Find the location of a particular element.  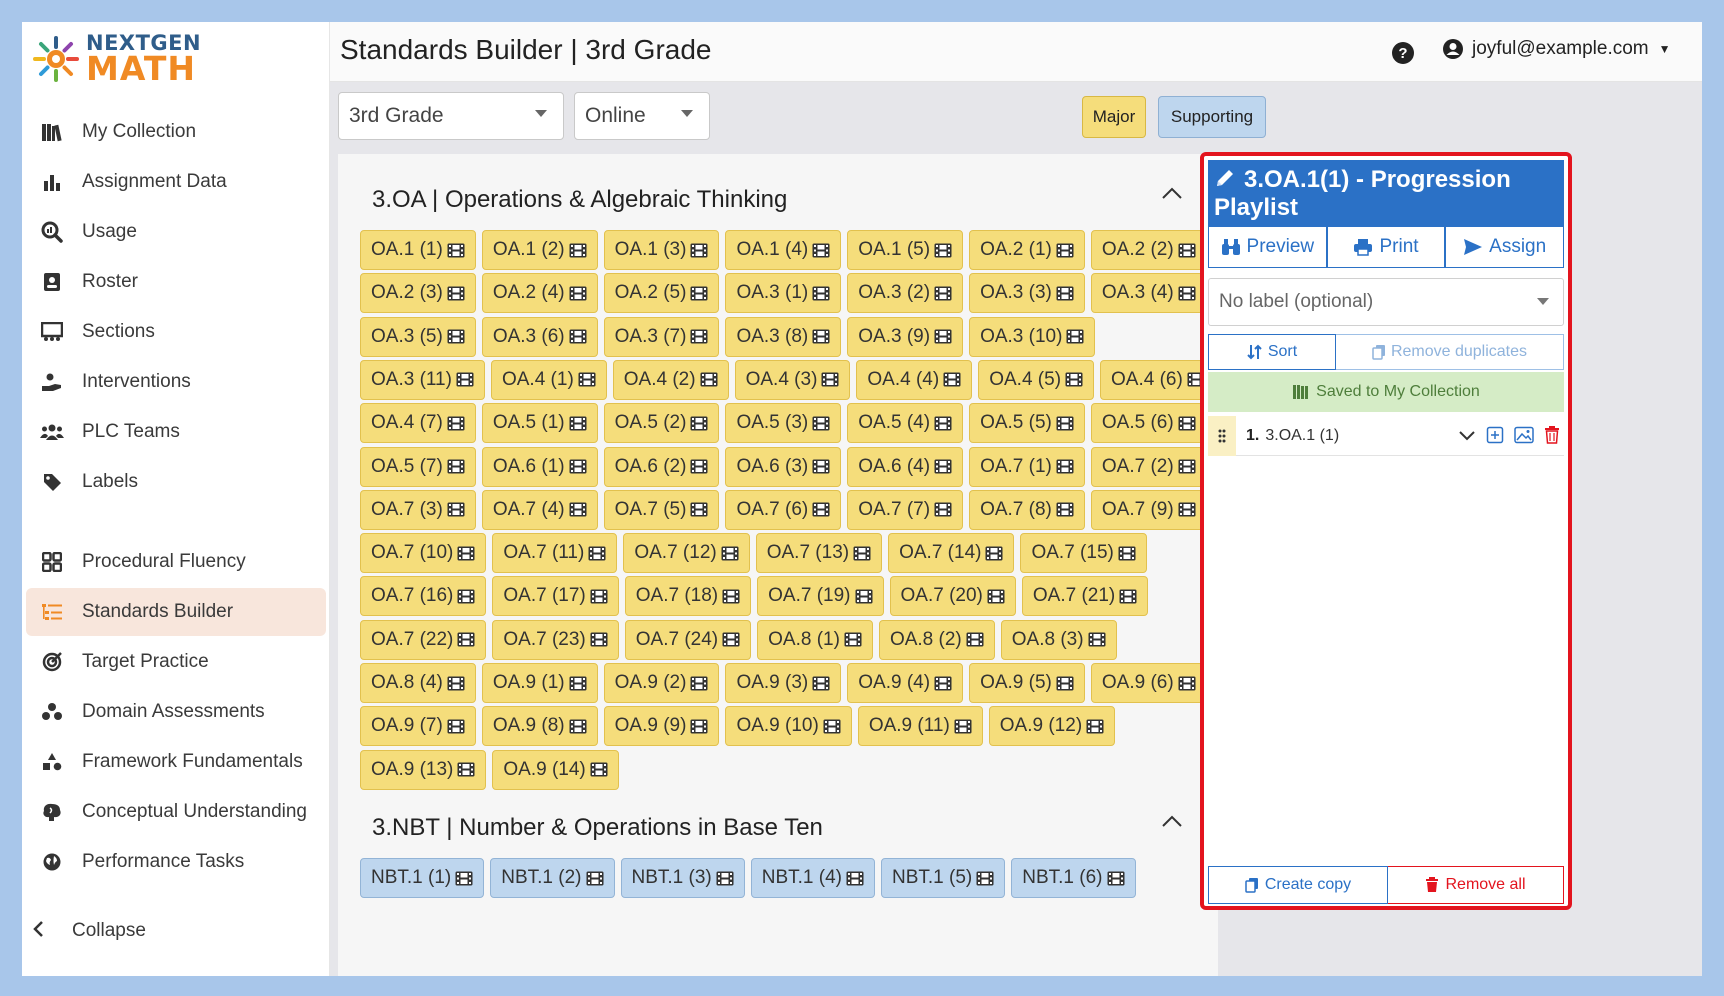

standard-chip: OA.2 (2) is located at coordinates (1148, 250).